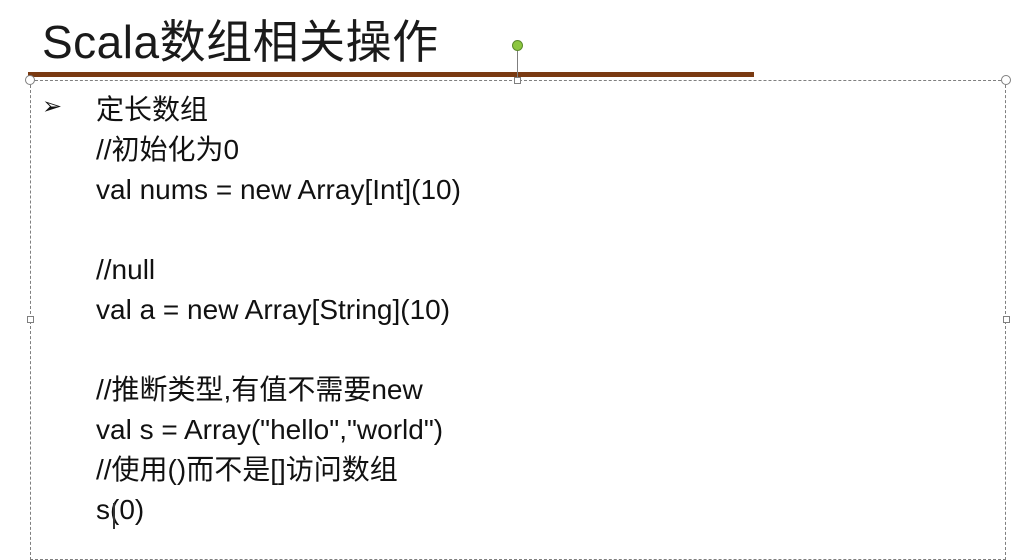 The image size is (1028, 560). Describe the element at coordinates (126, 269) in the screenshot. I see `code-line: //null` at that location.